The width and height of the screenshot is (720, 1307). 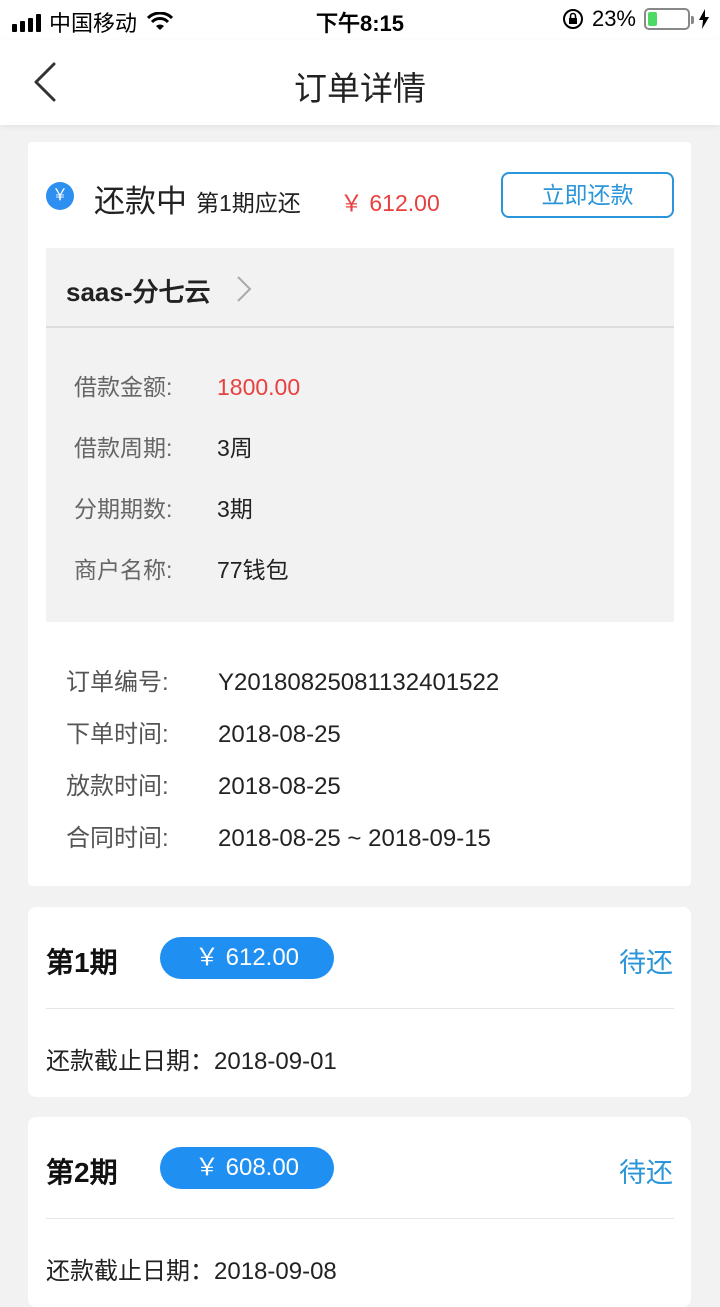 I want to click on period-deadline: 还款截止日期：2018-09-01, so click(x=191, y=1061).